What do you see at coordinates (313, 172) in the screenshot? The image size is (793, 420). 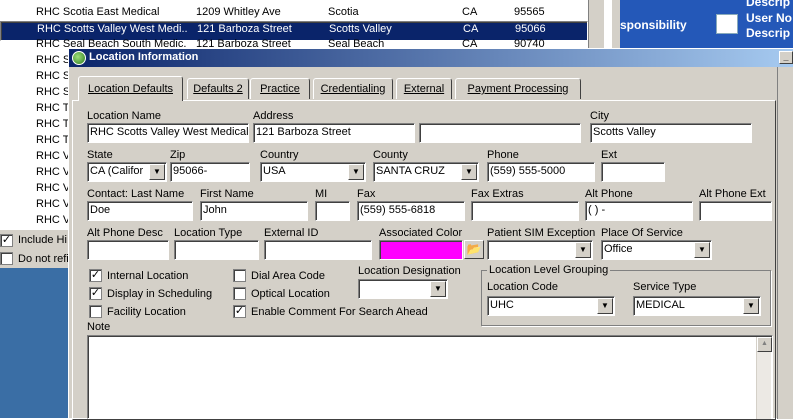 I see `country-select: USA ▼` at bounding box center [313, 172].